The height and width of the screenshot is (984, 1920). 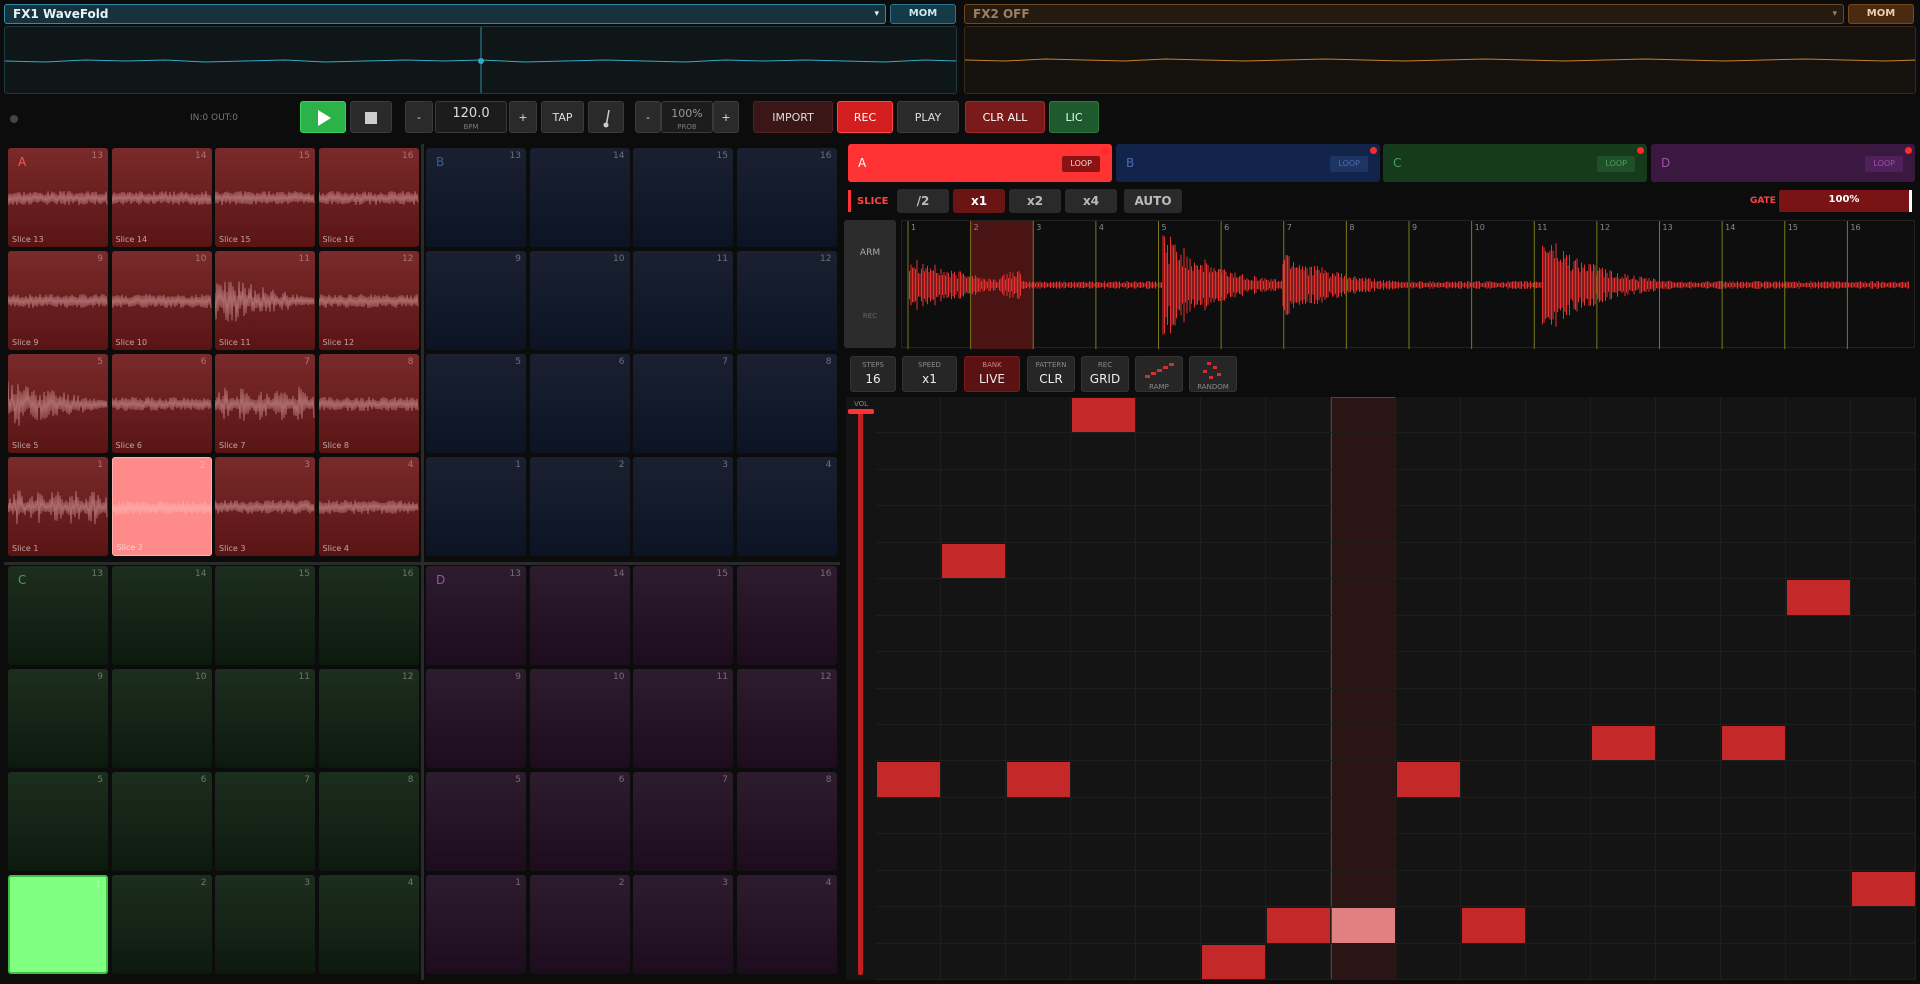 I want to click on pad-c-11: 11, so click(x=265, y=718).